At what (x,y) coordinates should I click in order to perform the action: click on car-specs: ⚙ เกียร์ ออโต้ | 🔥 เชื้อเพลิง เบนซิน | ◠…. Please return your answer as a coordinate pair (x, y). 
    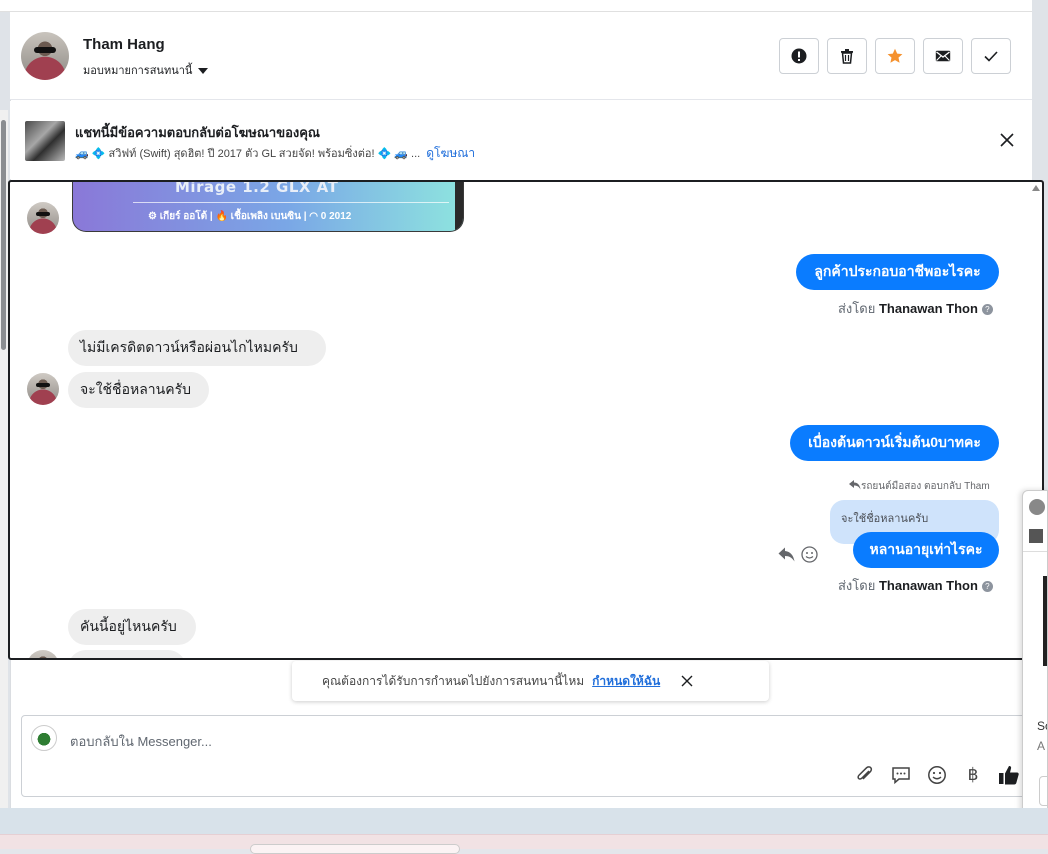
    Looking at the image, I should click on (250, 216).